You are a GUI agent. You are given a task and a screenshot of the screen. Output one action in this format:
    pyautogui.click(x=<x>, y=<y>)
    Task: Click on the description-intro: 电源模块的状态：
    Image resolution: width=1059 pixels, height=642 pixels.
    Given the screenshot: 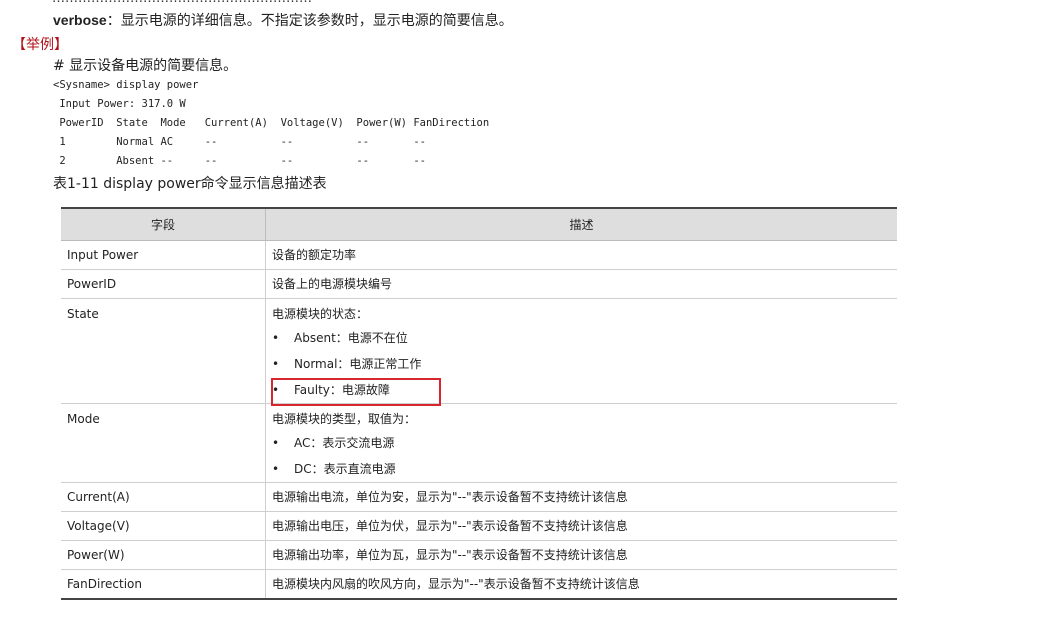 What is the action you would take?
    pyautogui.click(x=320, y=314)
    